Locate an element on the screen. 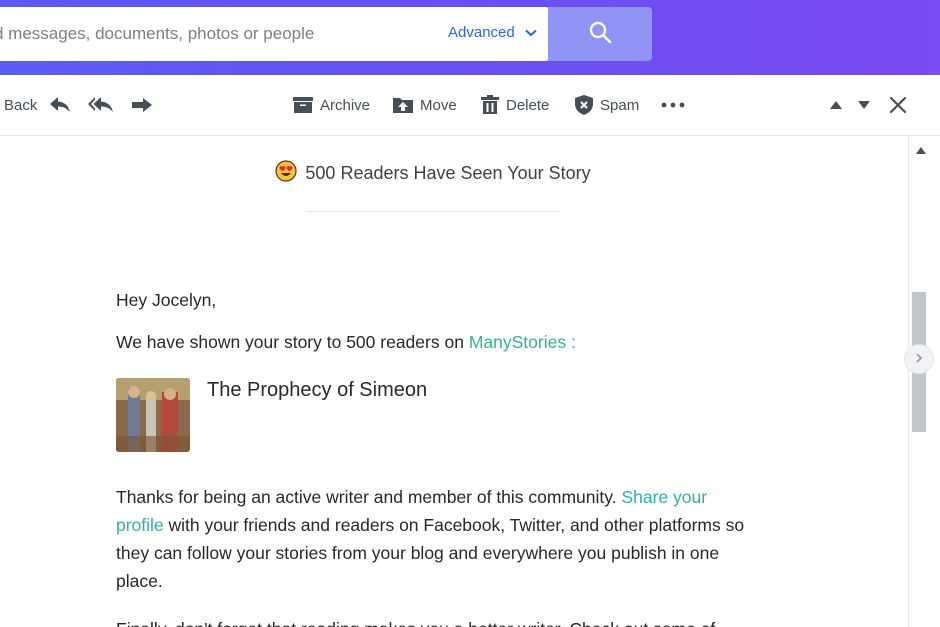 The width and height of the screenshot is (940, 627). manystories-link: ManyStories is located at coordinates (517, 342).